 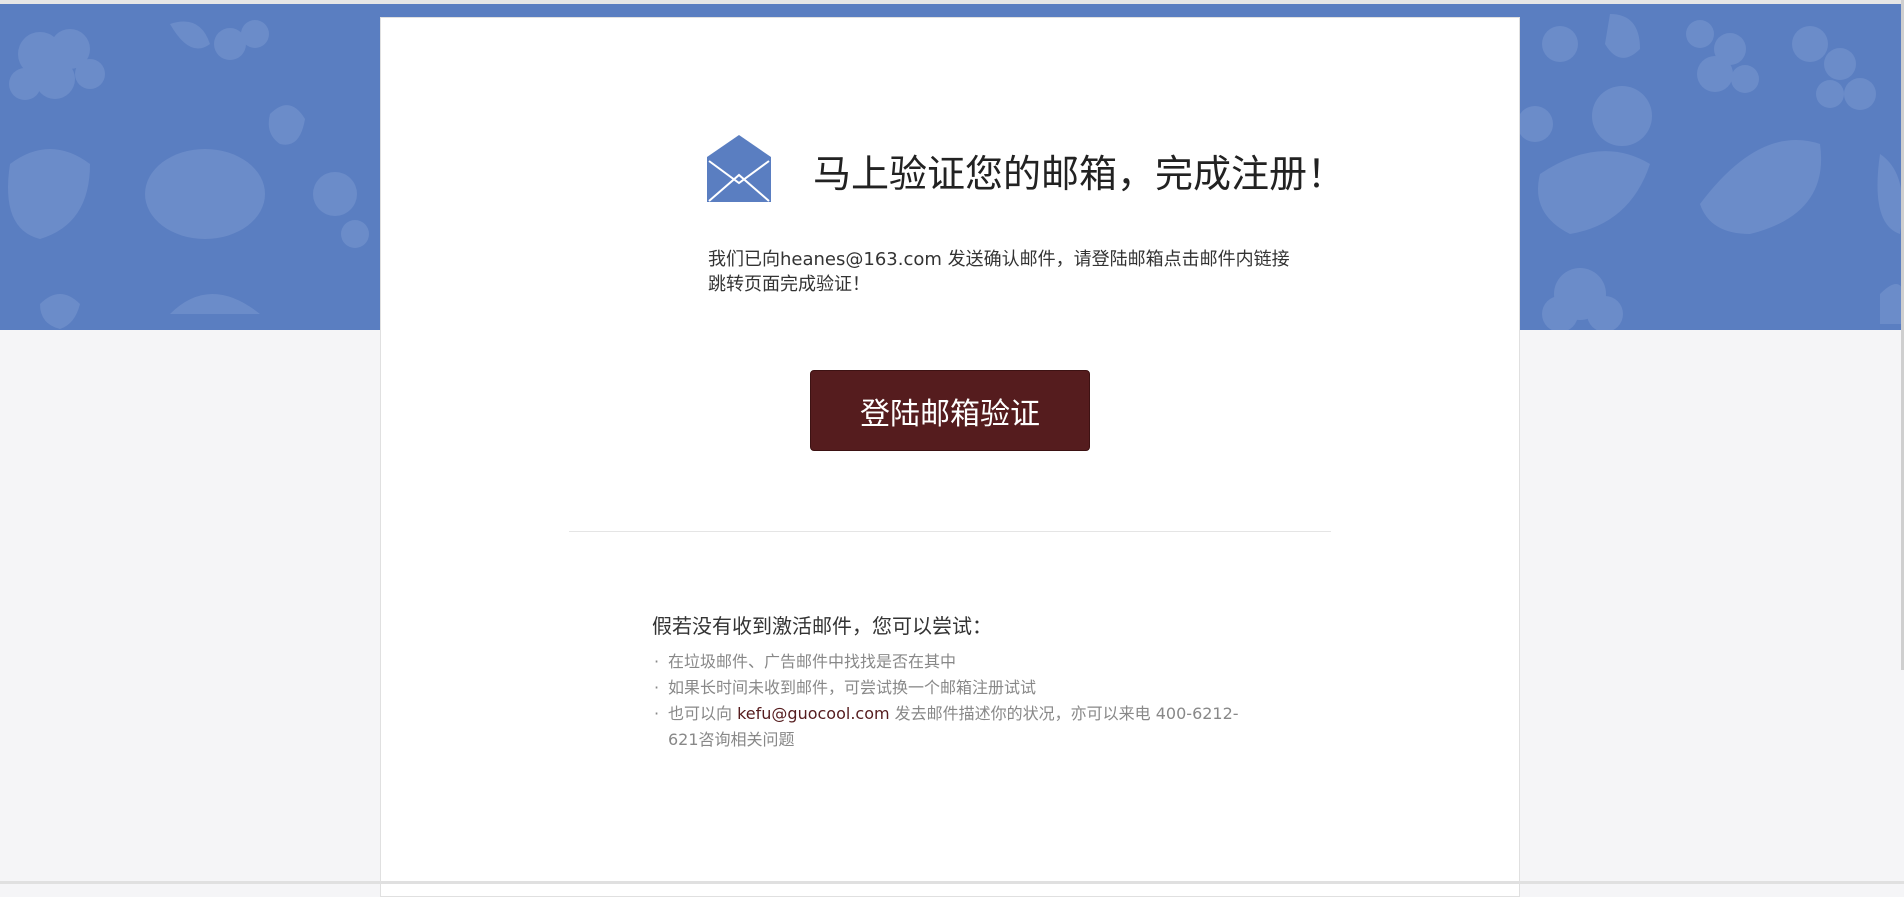 What do you see at coordinates (739, 168) in the screenshot?
I see `envelope-icon` at bounding box center [739, 168].